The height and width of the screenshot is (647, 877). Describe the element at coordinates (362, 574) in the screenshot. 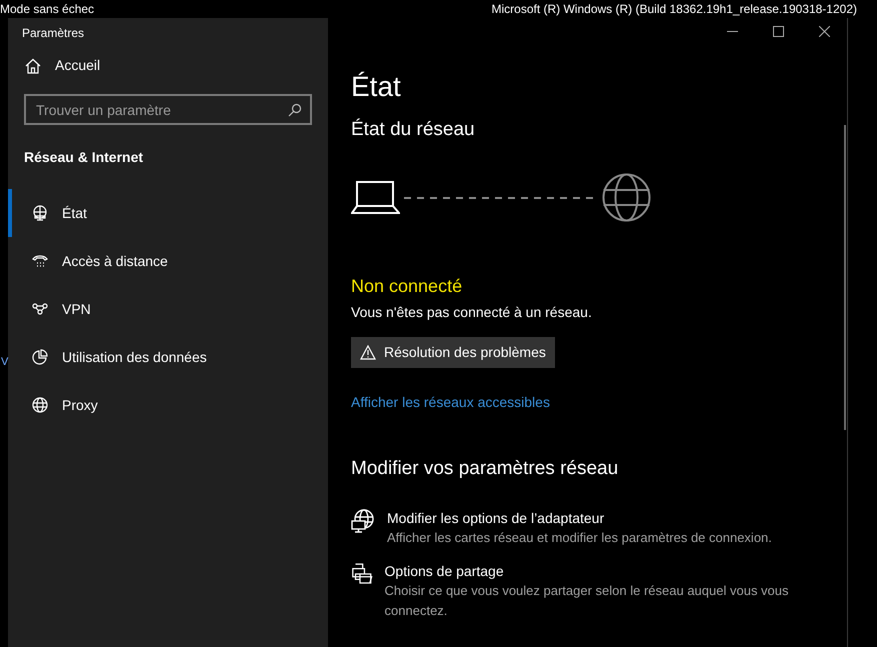

I see `printer-folder-icon` at that location.